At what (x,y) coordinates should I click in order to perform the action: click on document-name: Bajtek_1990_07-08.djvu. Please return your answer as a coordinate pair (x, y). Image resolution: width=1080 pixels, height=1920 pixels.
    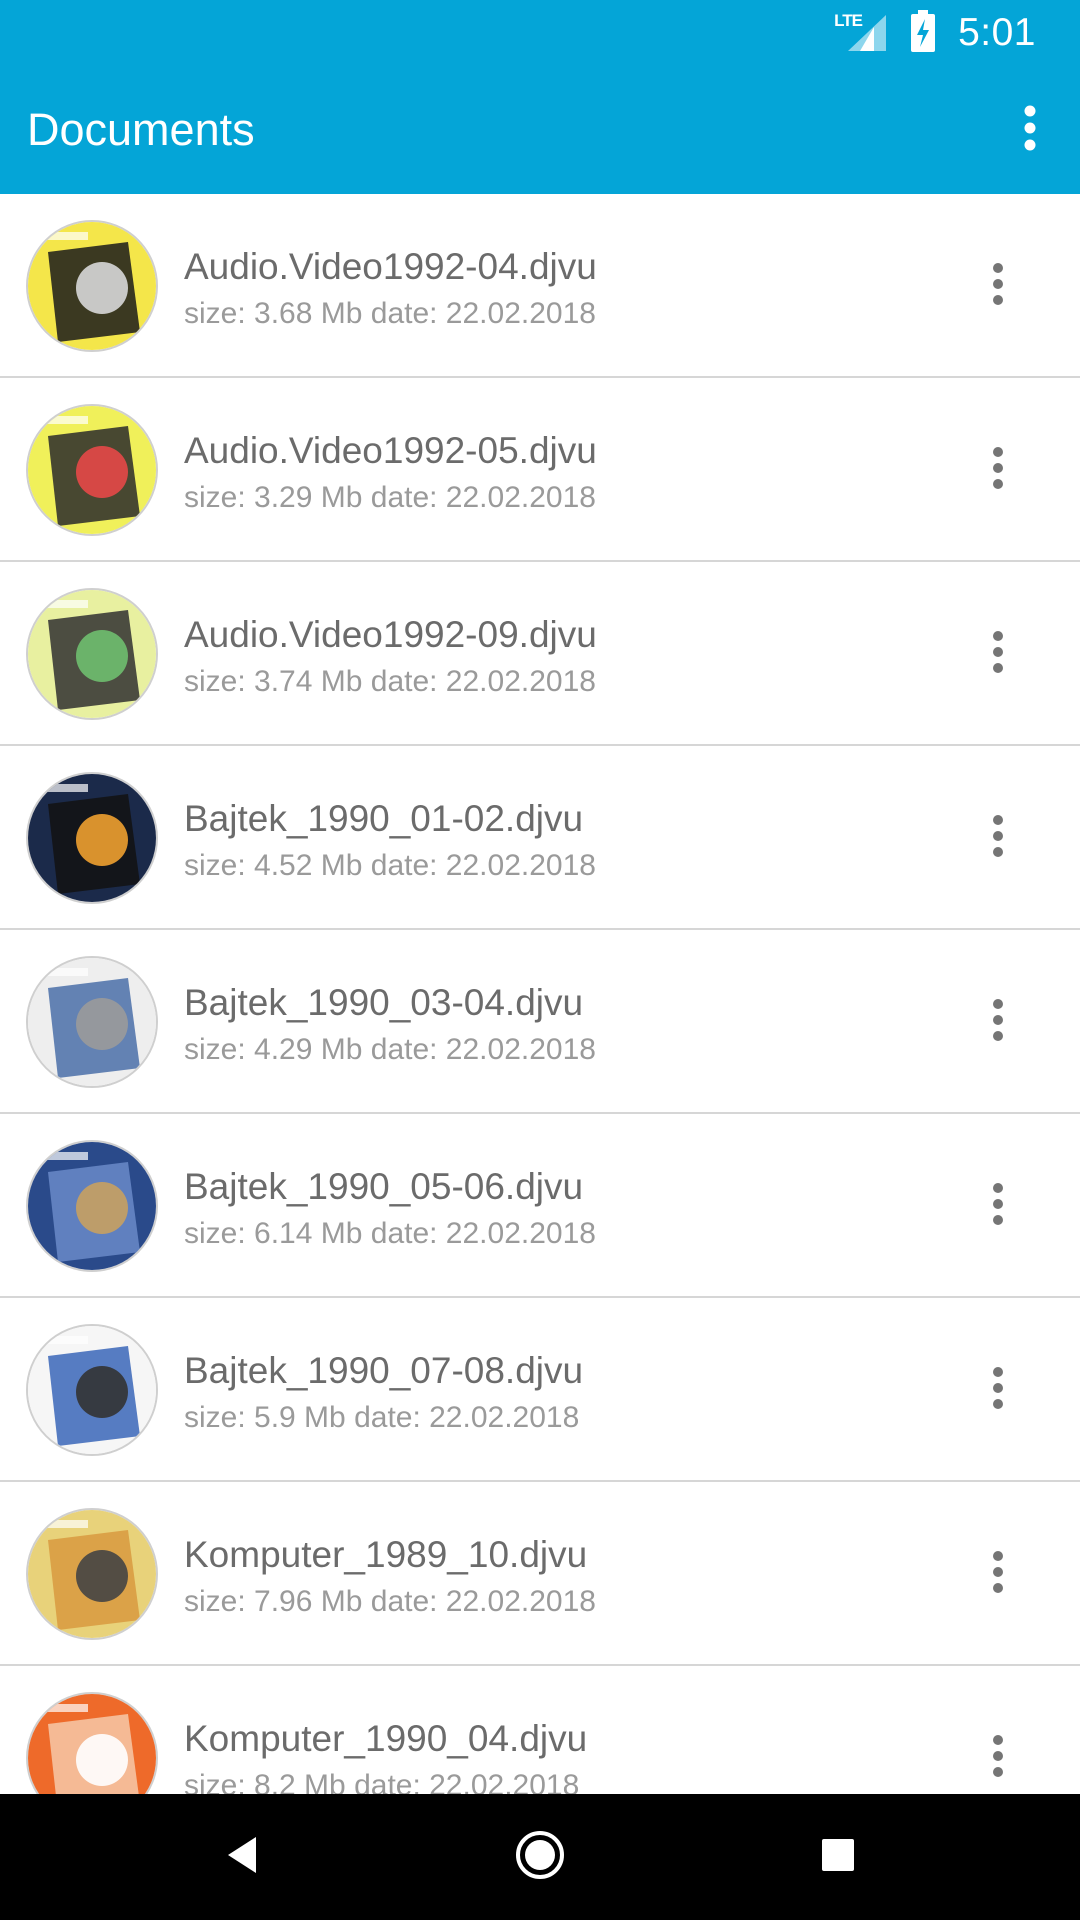
    Looking at the image, I should click on (384, 1370).